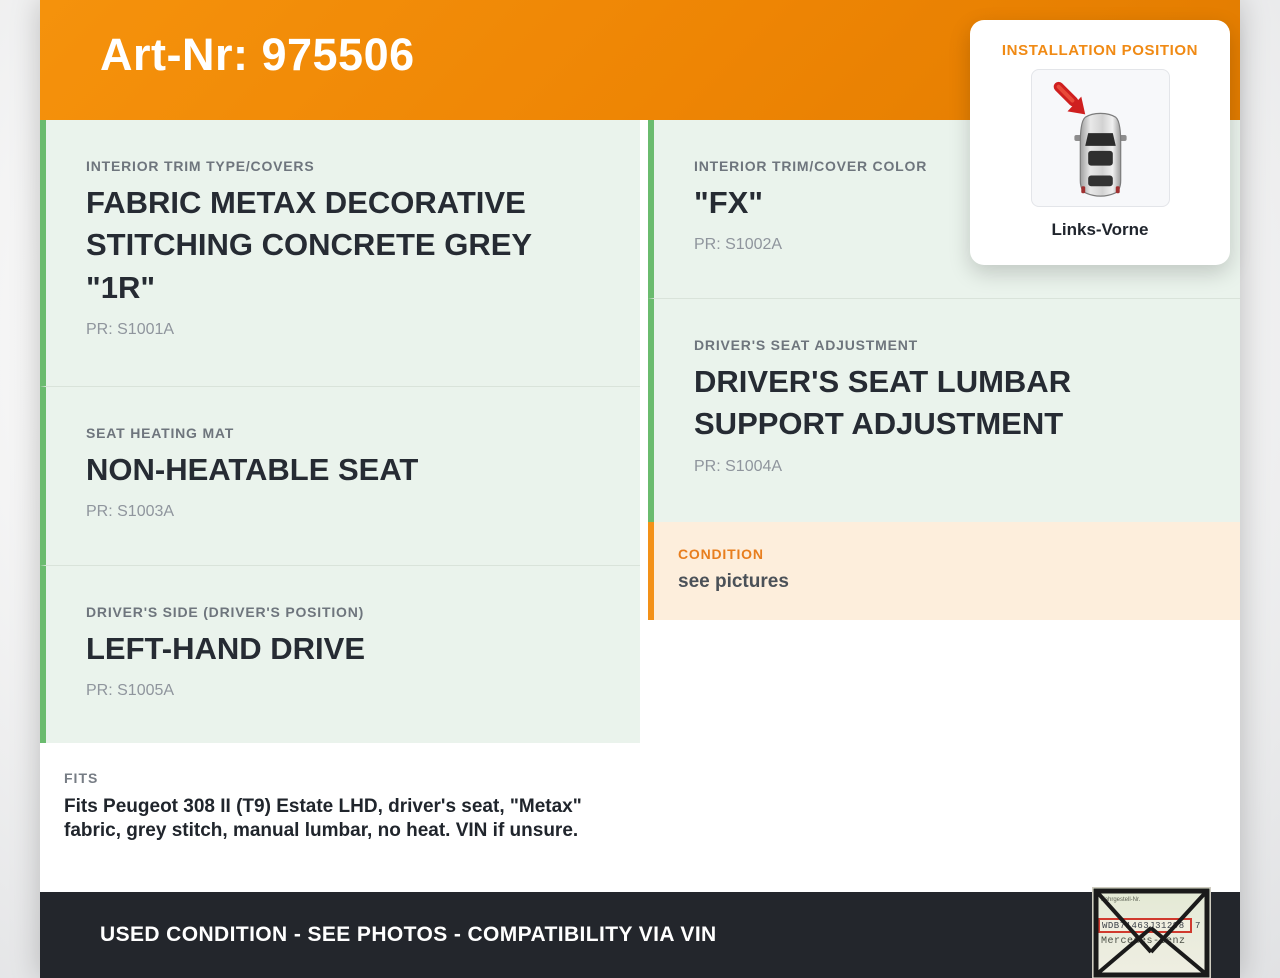 Image resolution: width=1280 pixels, height=978 pixels. Describe the element at coordinates (1100, 181) in the screenshot. I see `car-rear-window` at that location.